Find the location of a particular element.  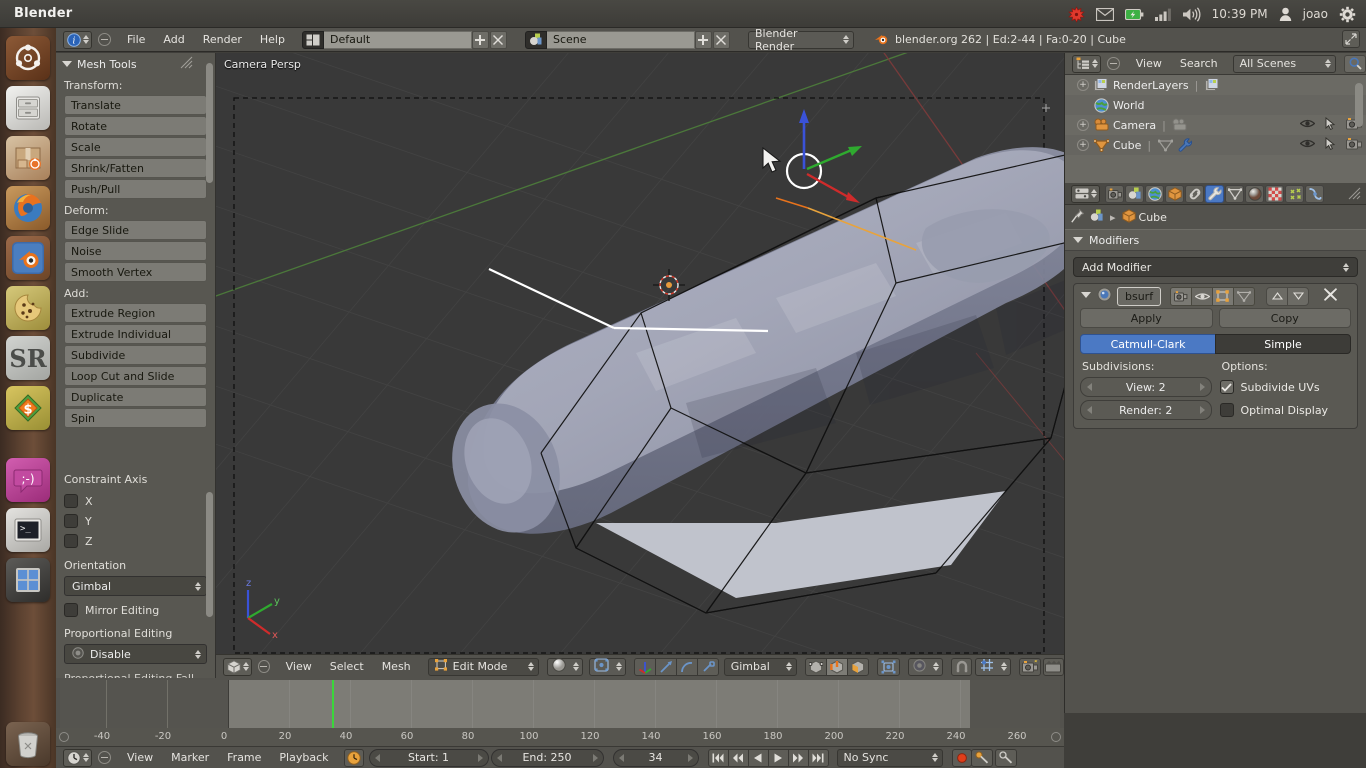

edit-mode-icon is located at coordinates (1223, 296).